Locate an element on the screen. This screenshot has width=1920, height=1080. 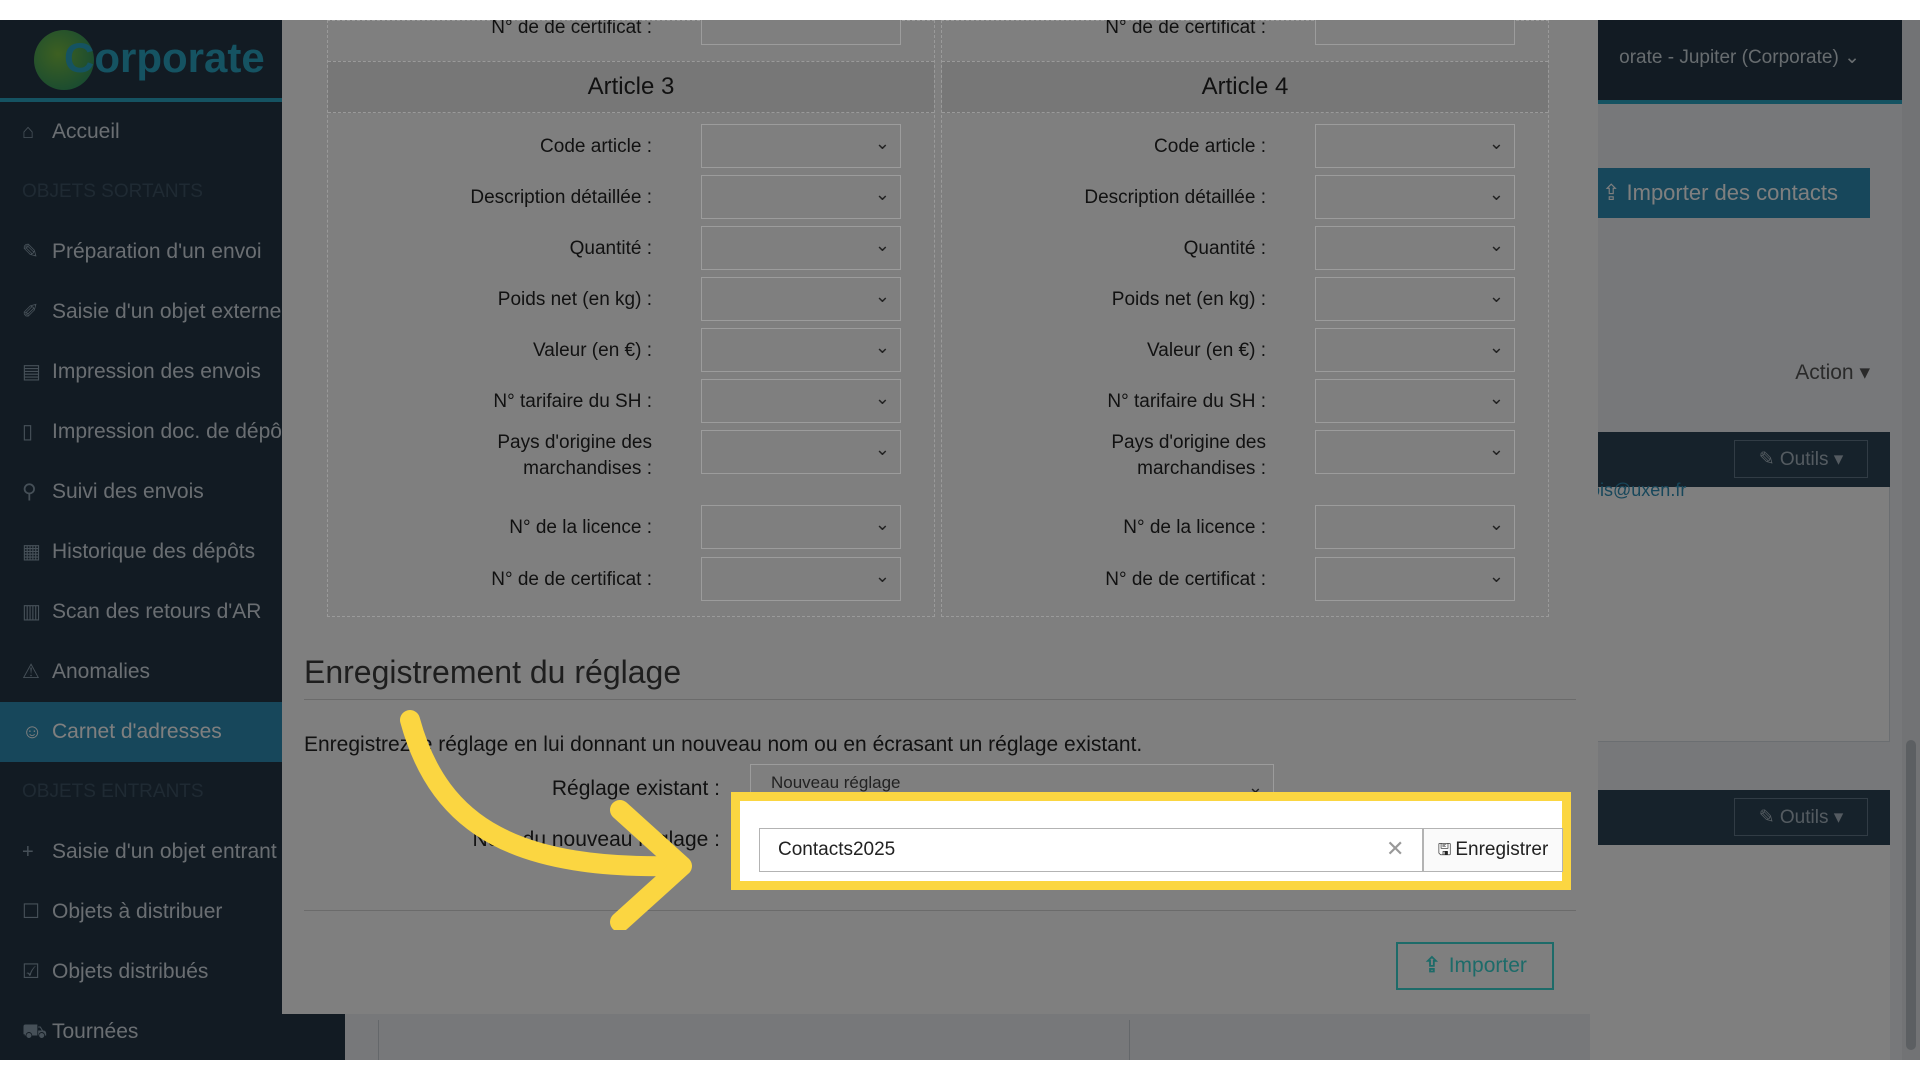
clear-icon: ✕ is located at coordinates (1395, 849).